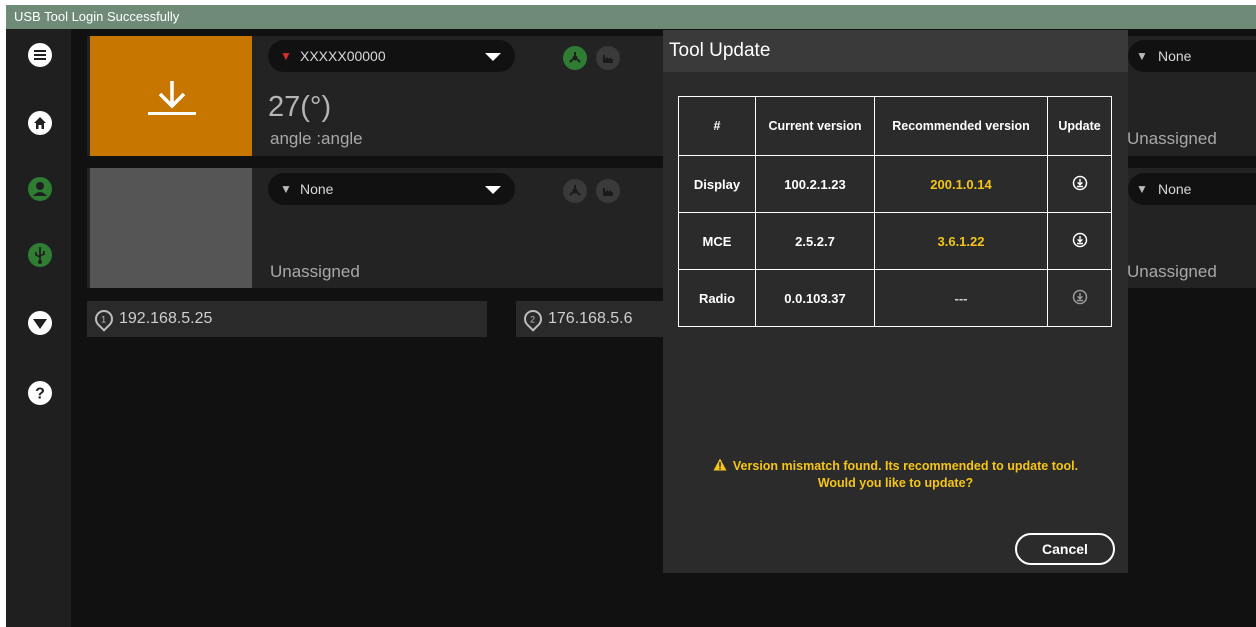 The height and width of the screenshot is (627, 1256). Describe the element at coordinates (720, 50) in the screenshot. I see `dialog-title: Tool Update` at that location.